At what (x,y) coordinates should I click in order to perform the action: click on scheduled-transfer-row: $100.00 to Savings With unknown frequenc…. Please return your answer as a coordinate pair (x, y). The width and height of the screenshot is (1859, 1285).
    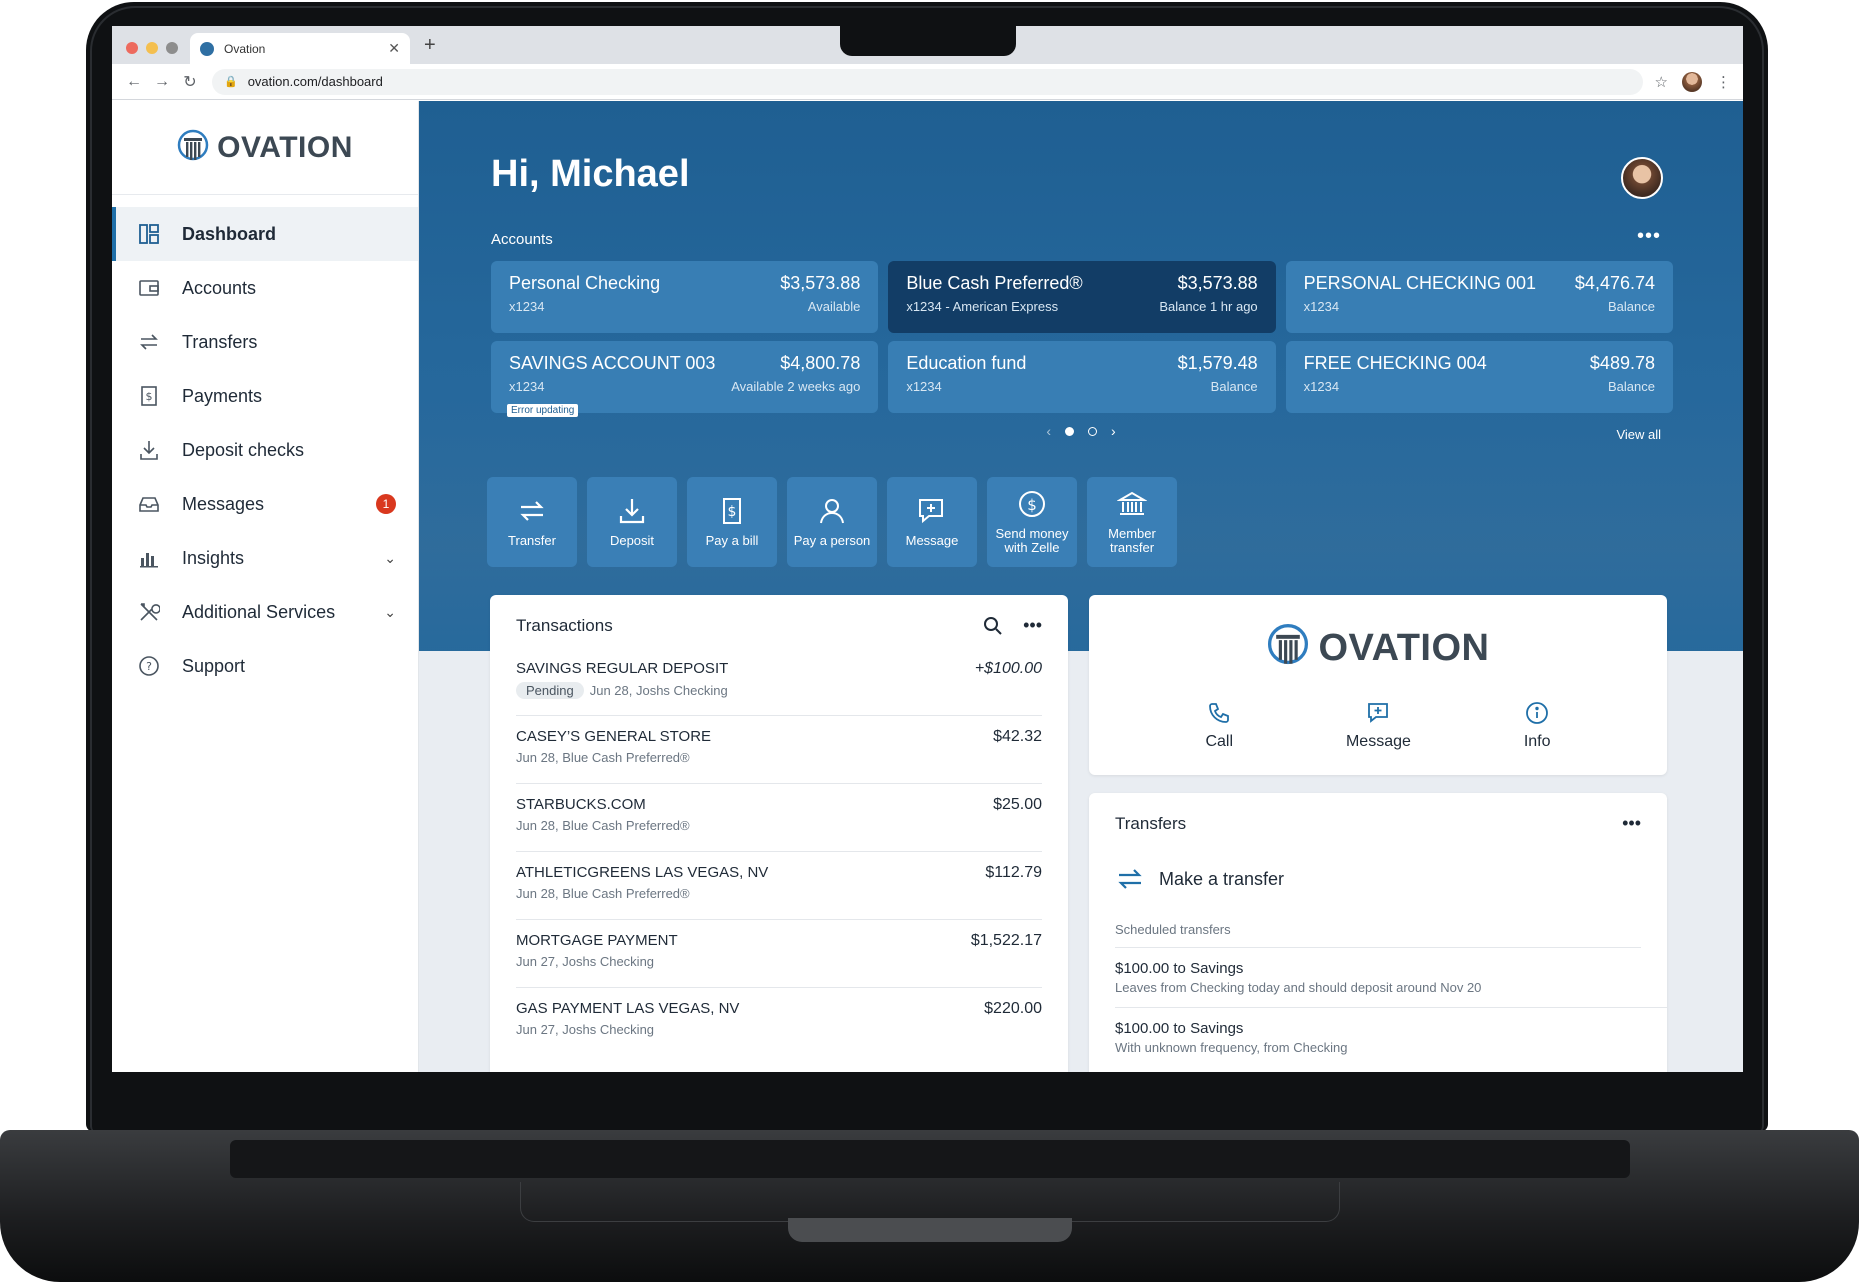
    Looking at the image, I should click on (1391, 1037).